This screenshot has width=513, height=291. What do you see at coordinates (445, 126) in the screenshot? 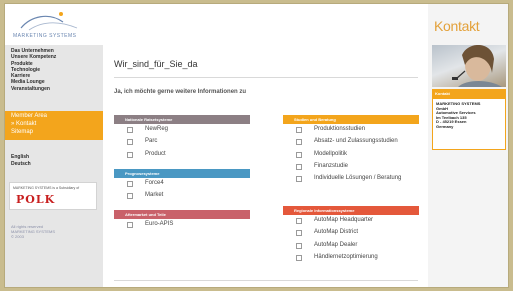
I see `address-line: Germany` at bounding box center [445, 126].